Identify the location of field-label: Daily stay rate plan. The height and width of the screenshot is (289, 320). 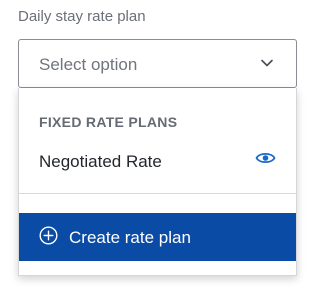
(82, 16).